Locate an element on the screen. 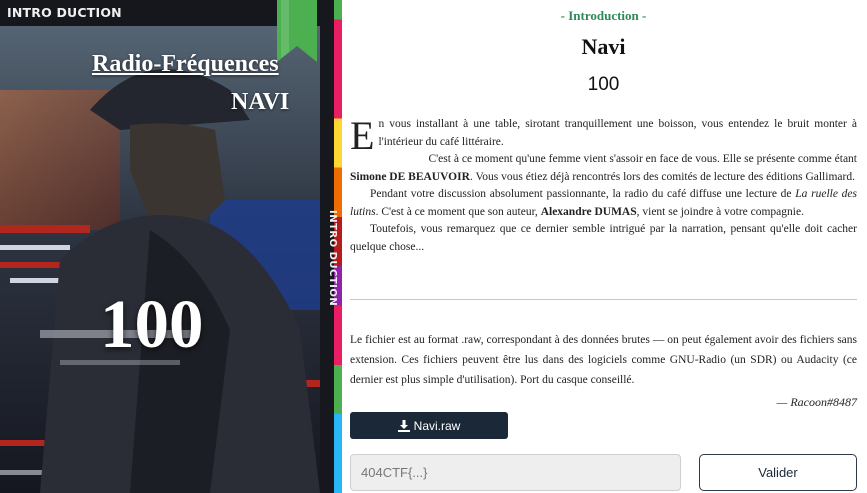 This screenshot has height=493, width=867. card-topbar: INTRO DUCTION is located at coordinates (160, 13).